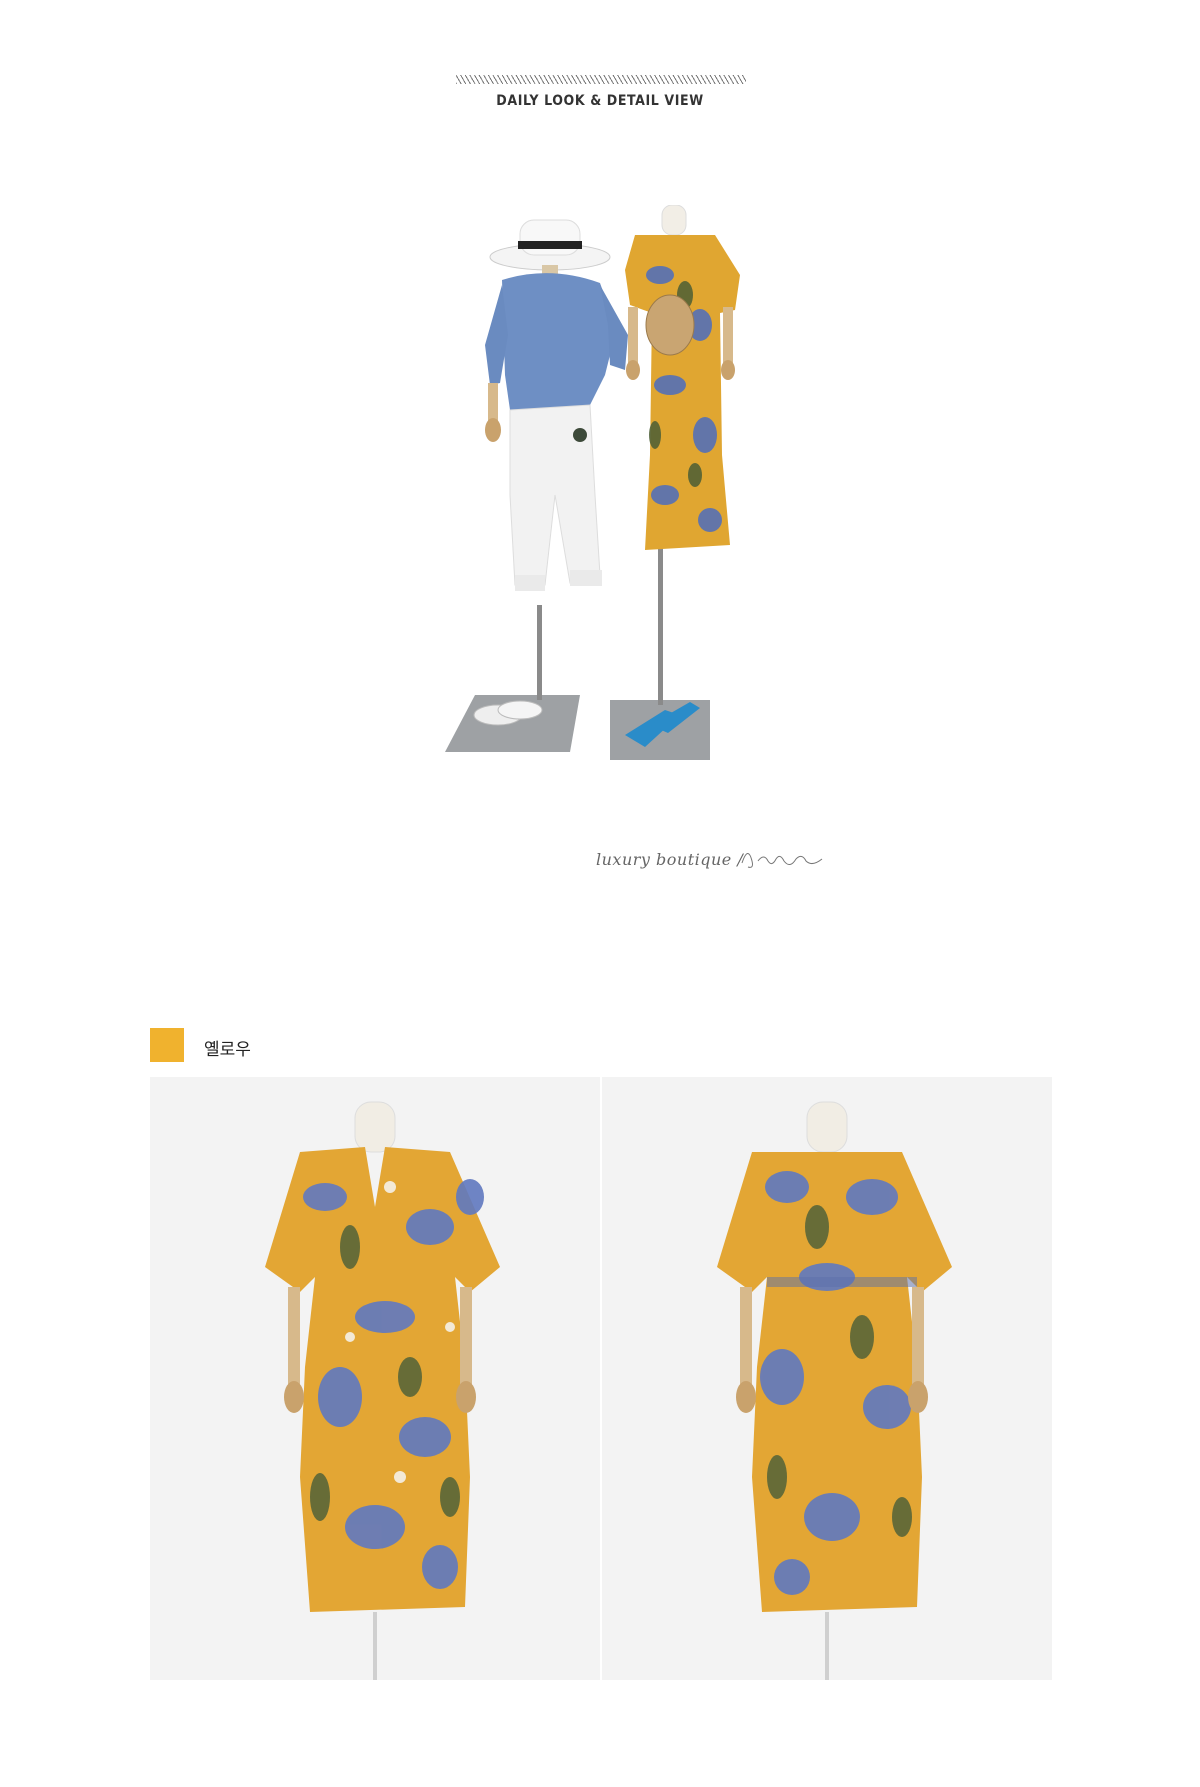 The width and height of the screenshot is (1200, 1787). What do you see at coordinates (167, 1045) in the screenshot?
I see `color-swatch` at bounding box center [167, 1045].